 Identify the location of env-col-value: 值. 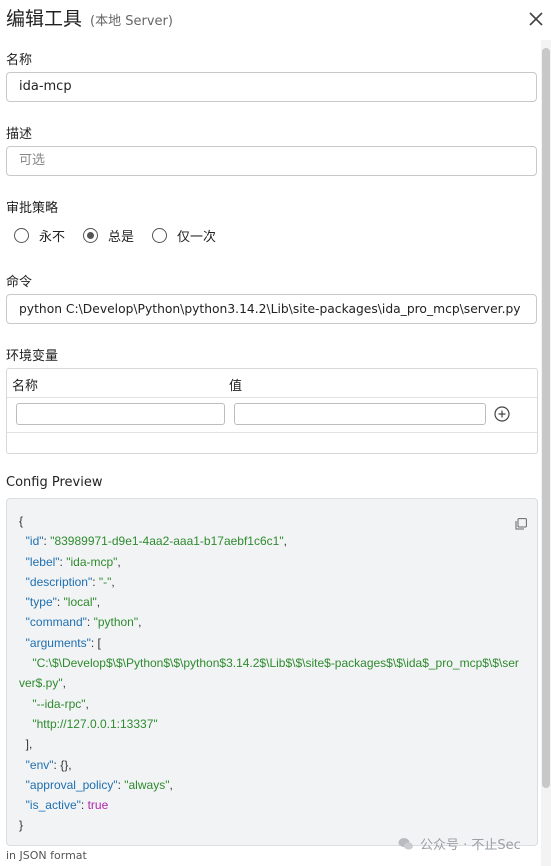
(236, 386).